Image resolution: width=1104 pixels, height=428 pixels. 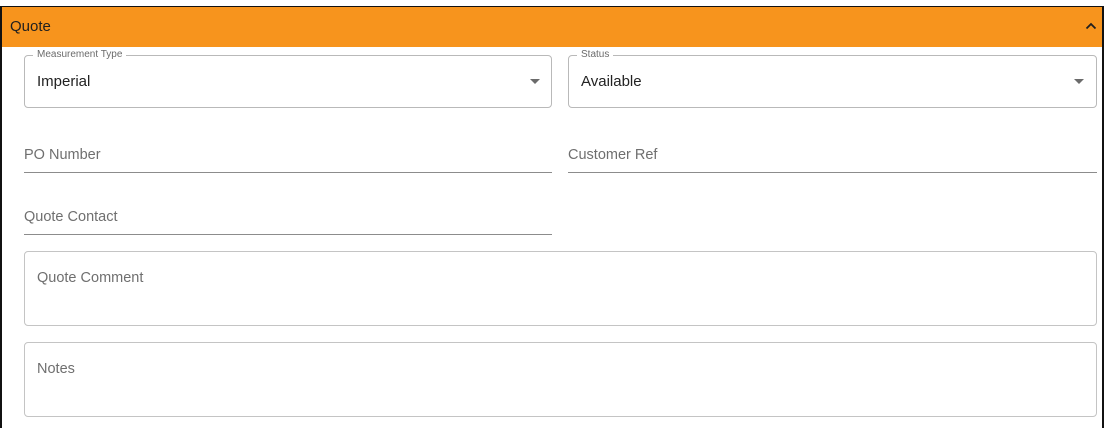 I want to click on panel-title: Quote, so click(x=30, y=26).